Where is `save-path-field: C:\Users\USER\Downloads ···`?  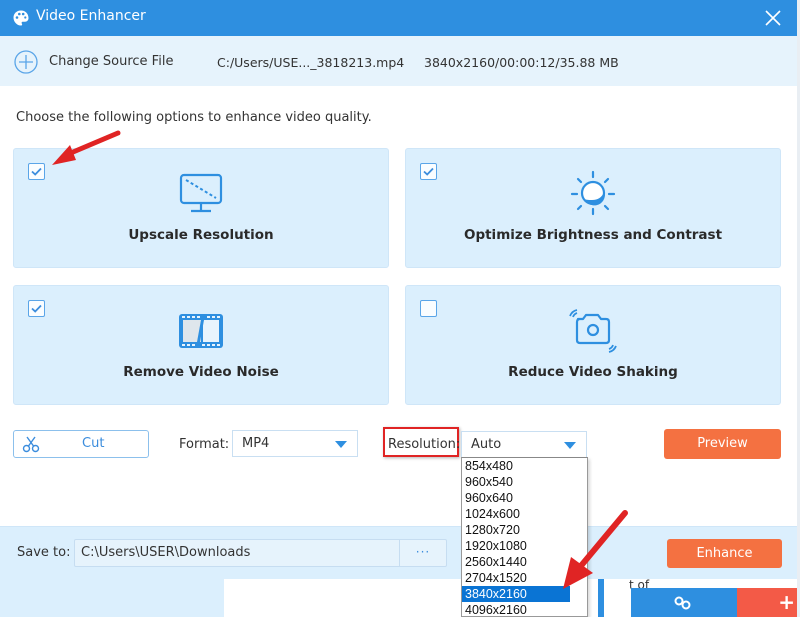 save-path-field: C:\Users\USER\Downloads ··· is located at coordinates (260, 553).